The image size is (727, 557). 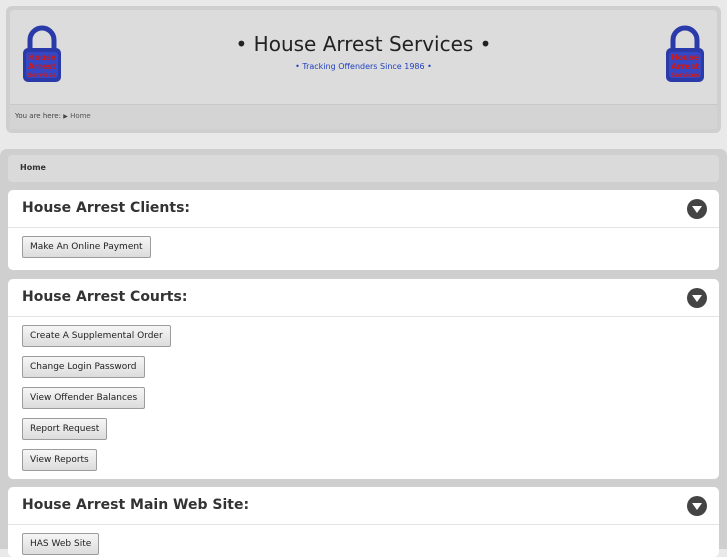 I want to click on panel-header: House Arrest Main Web Site:, so click(x=363, y=506).